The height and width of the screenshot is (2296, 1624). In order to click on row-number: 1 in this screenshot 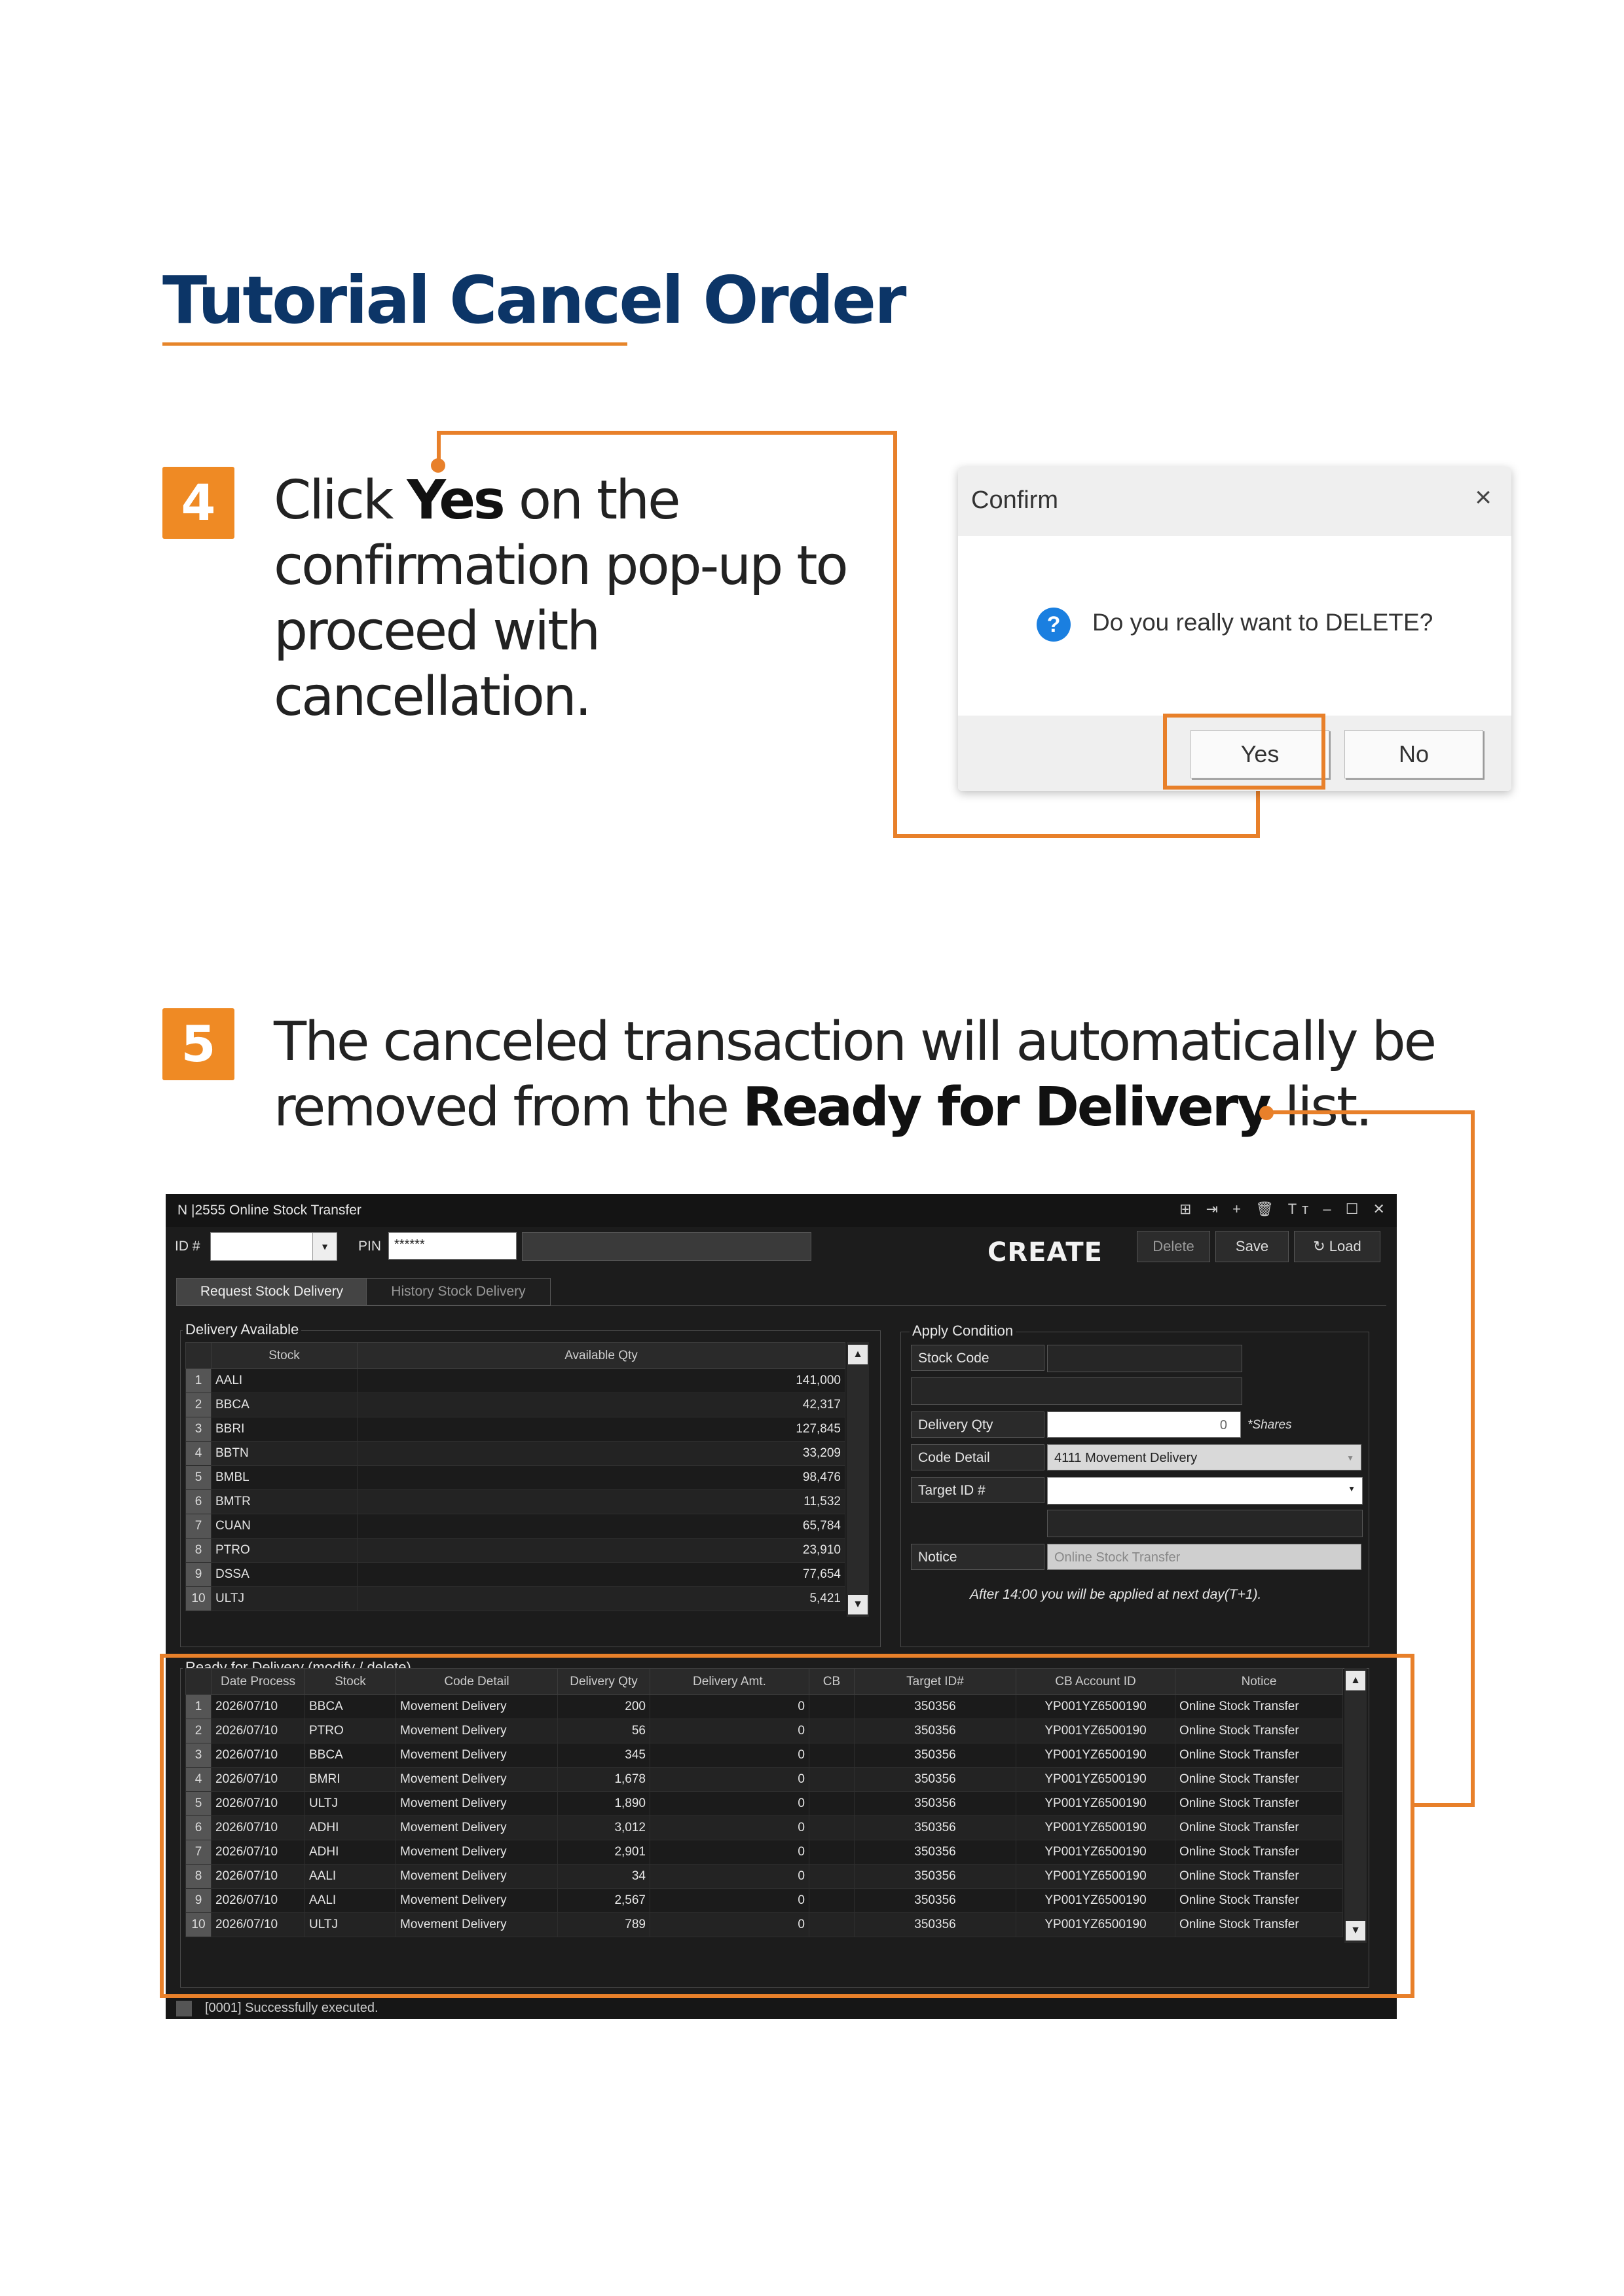, I will do `click(198, 1380)`.